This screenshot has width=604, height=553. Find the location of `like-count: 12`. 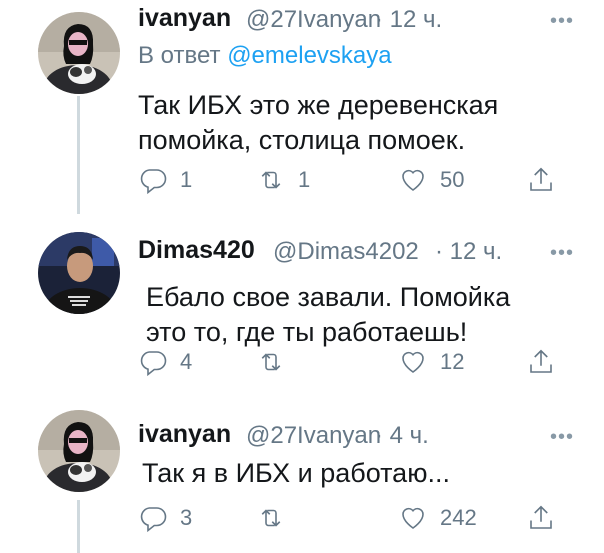

like-count: 12 is located at coordinates (452, 361).